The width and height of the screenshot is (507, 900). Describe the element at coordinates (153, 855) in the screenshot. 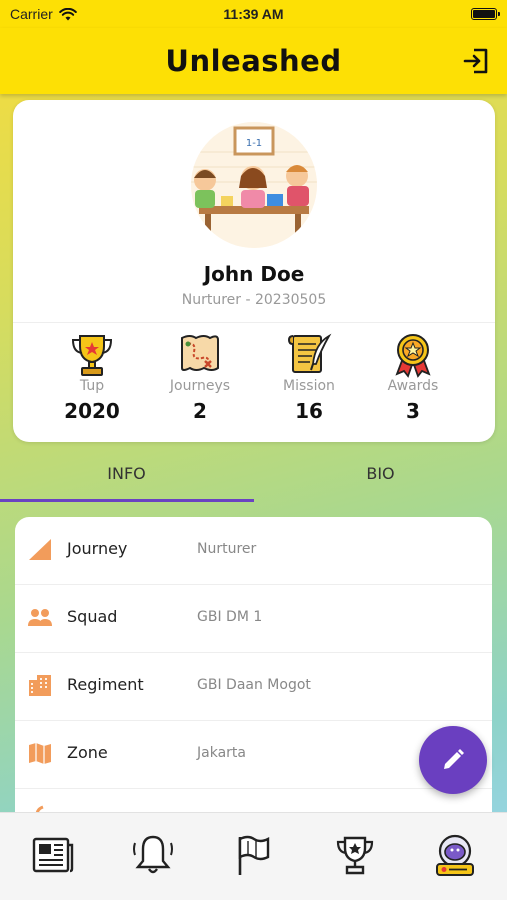

I see `bell-icon` at that location.